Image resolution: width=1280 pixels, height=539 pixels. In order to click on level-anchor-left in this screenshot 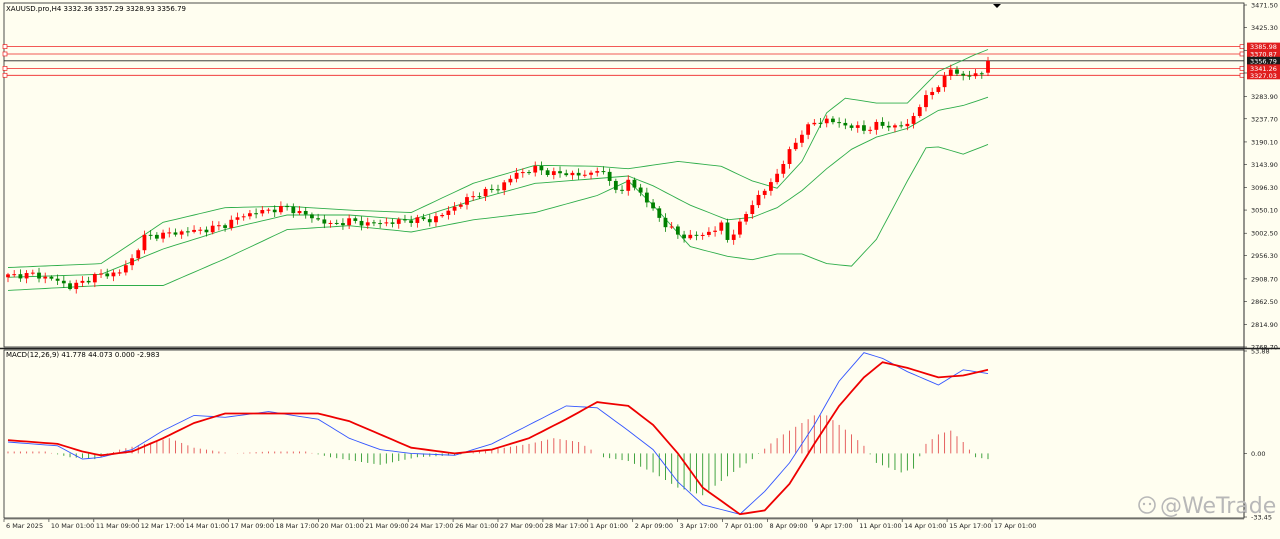, I will do `click(5, 54)`.